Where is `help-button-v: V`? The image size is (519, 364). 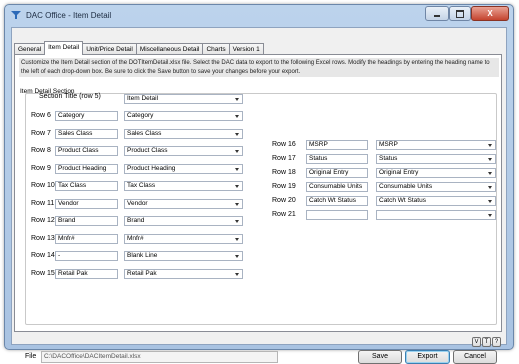 help-button-v: V is located at coordinates (476, 342).